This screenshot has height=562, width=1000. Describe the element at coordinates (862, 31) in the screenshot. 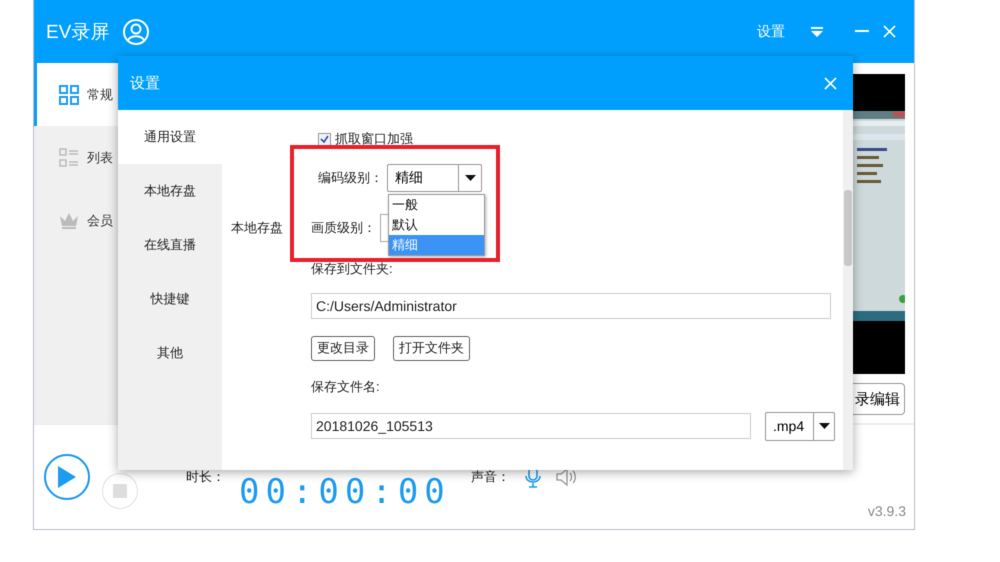

I see `minimize-icon` at that location.